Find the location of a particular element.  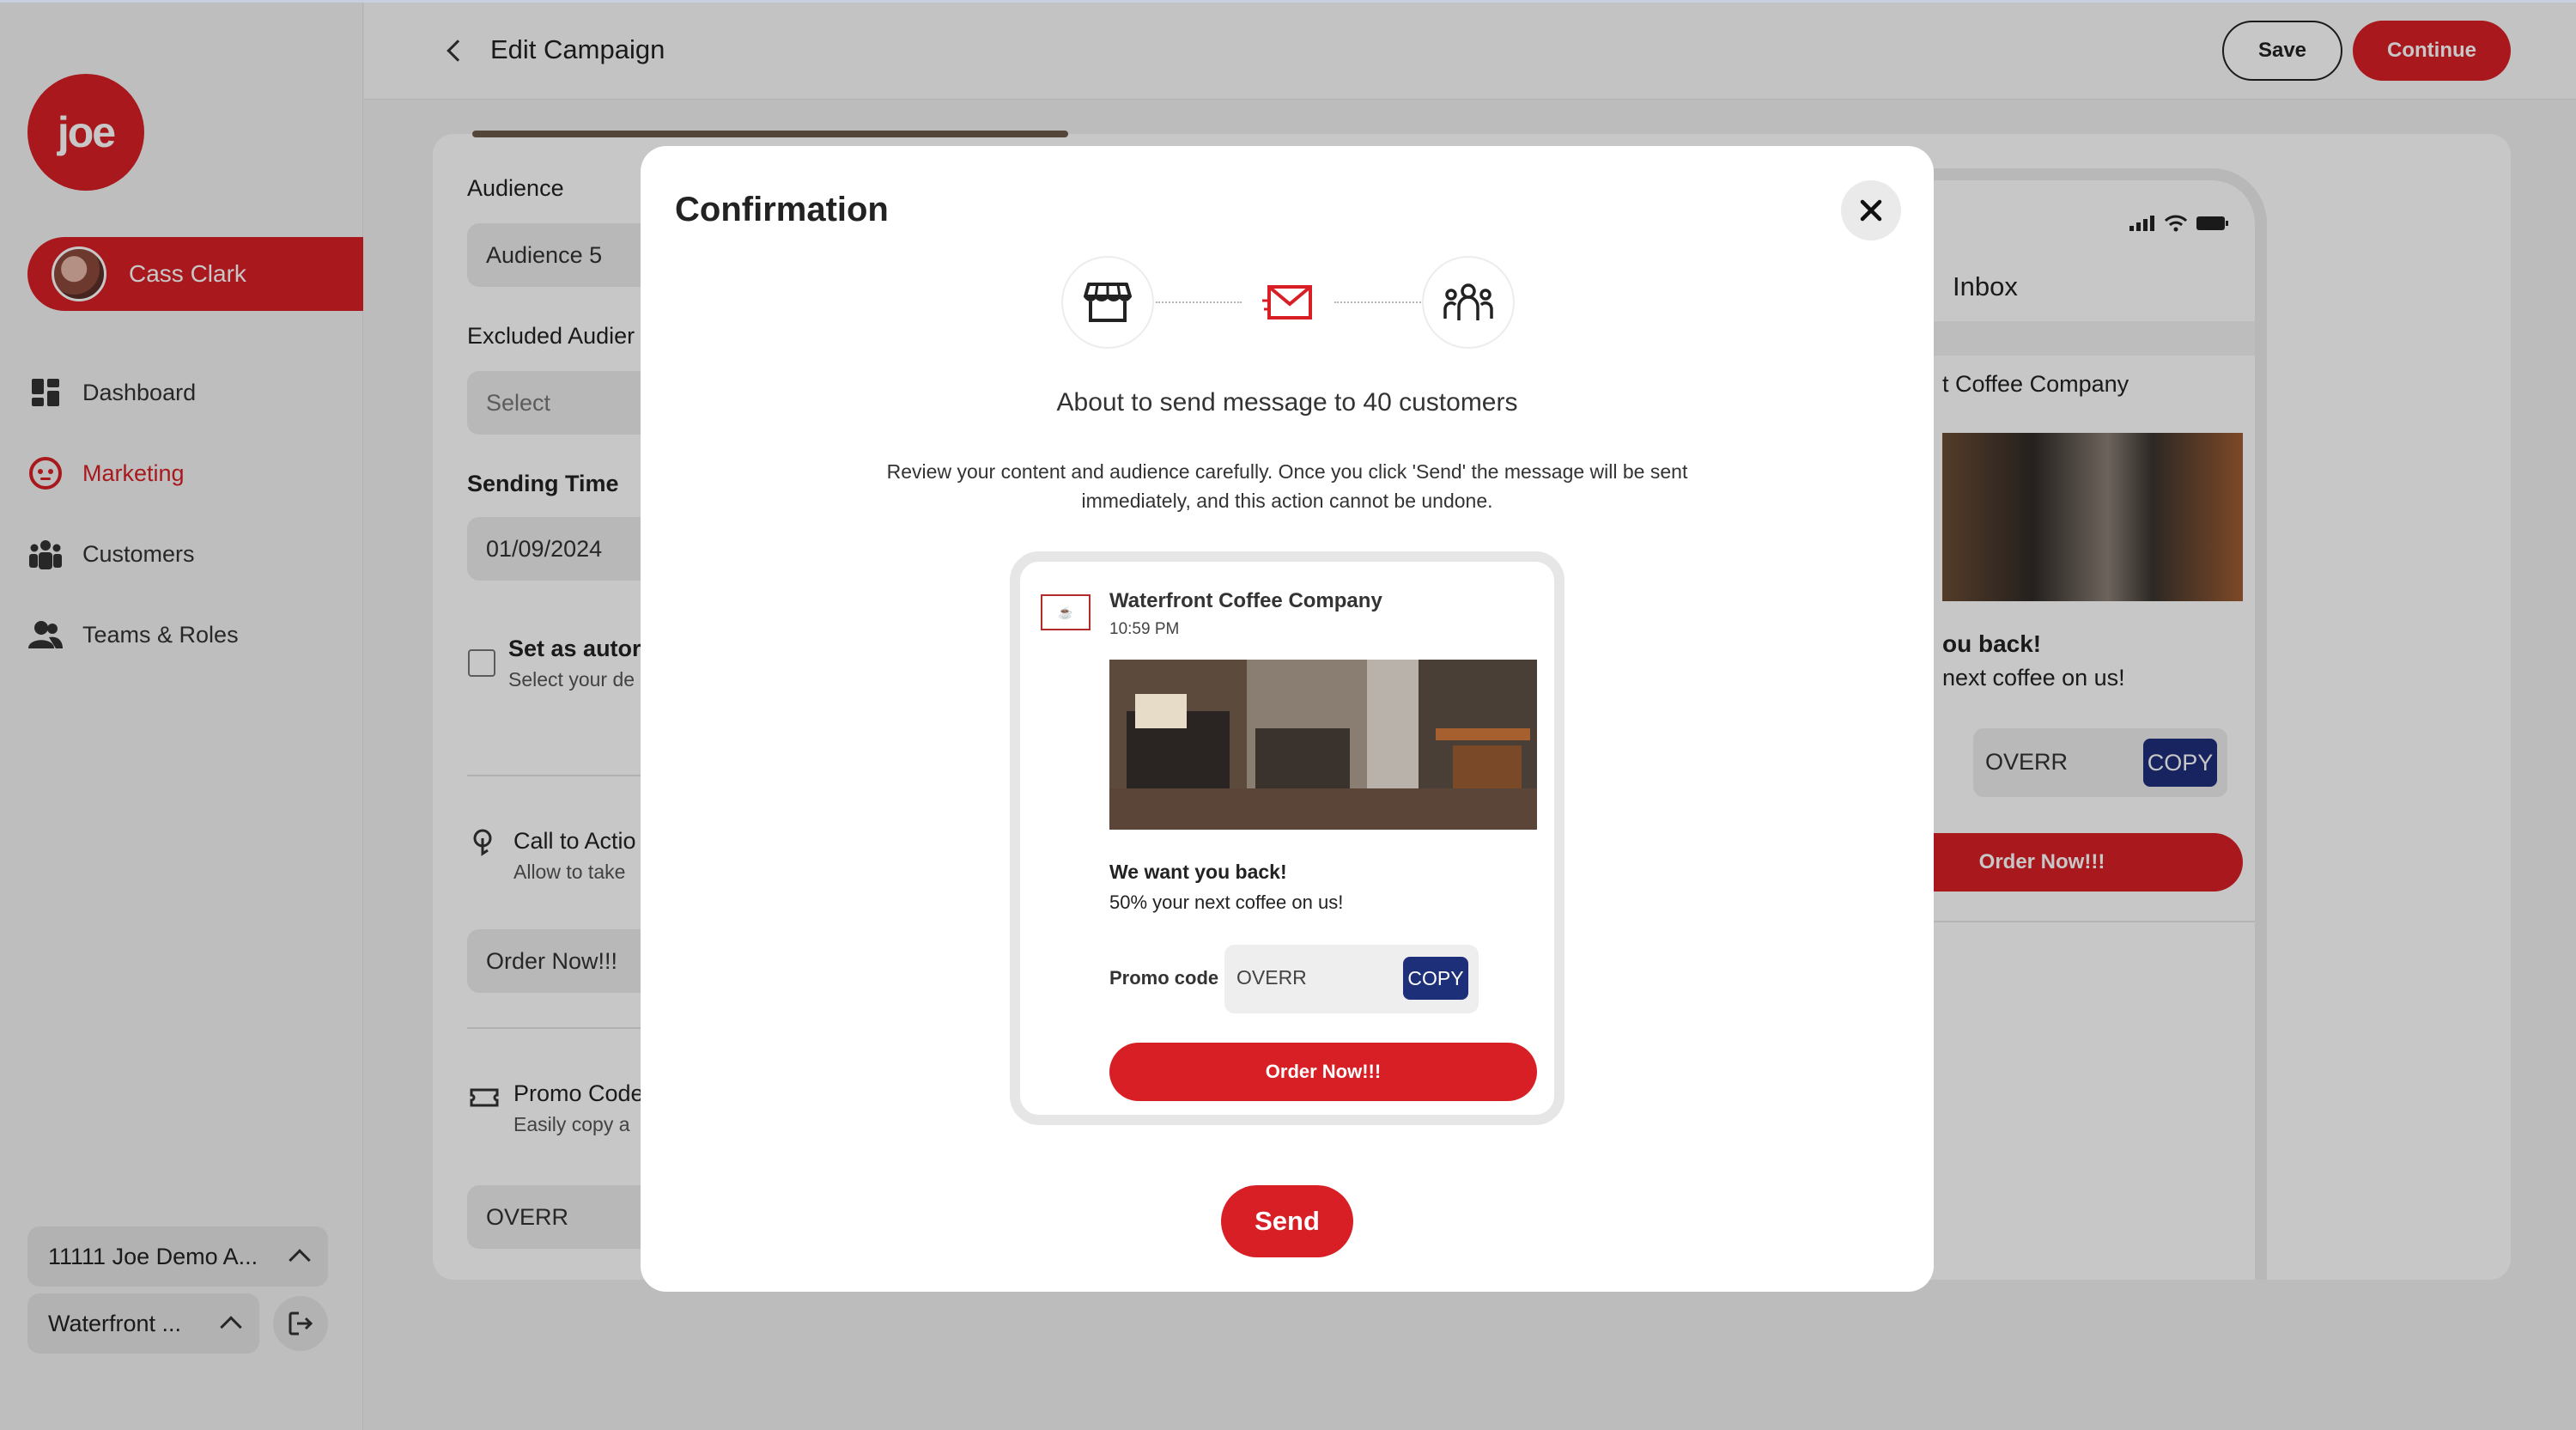

step-store is located at coordinates (1107, 302).